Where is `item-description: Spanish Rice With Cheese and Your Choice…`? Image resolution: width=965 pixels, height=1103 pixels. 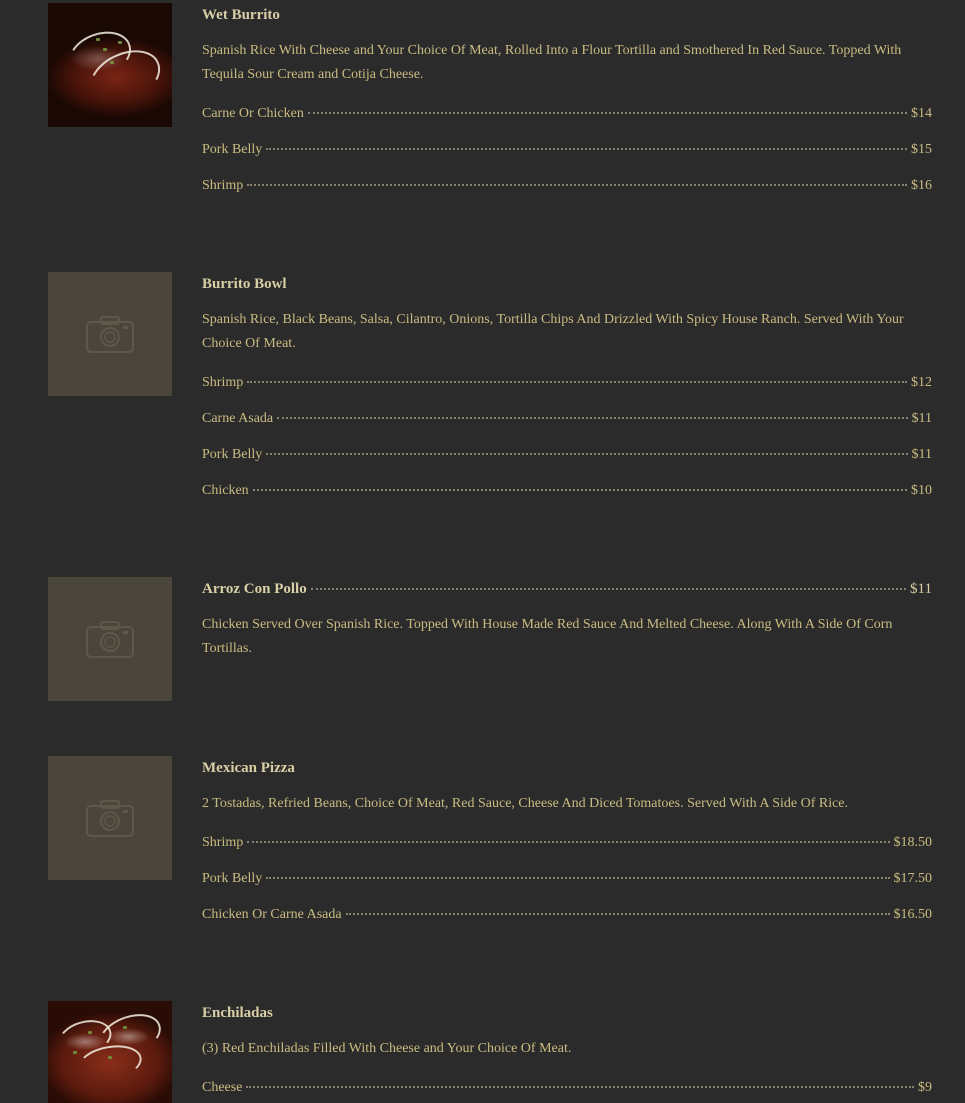
item-description: Spanish Rice With Cheese and Your Choice… is located at coordinates (552, 62).